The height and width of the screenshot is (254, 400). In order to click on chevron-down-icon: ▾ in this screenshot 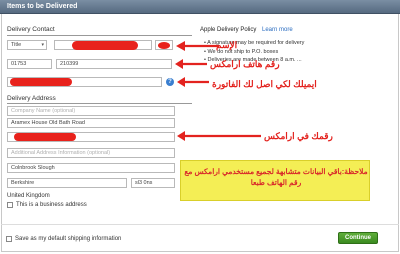, I will do `click(42, 45)`.